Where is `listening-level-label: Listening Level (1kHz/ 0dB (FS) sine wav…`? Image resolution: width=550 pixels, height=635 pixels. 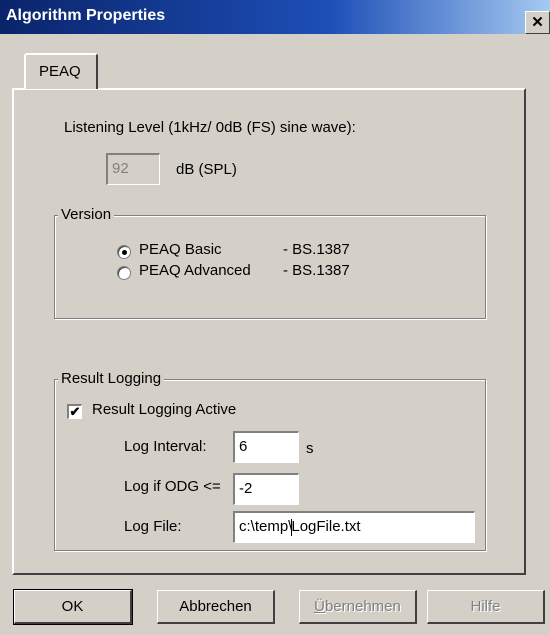
listening-level-label: Listening Level (1kHz/ 0dB (FS) sine wav… is located at coordinates (210, 127).